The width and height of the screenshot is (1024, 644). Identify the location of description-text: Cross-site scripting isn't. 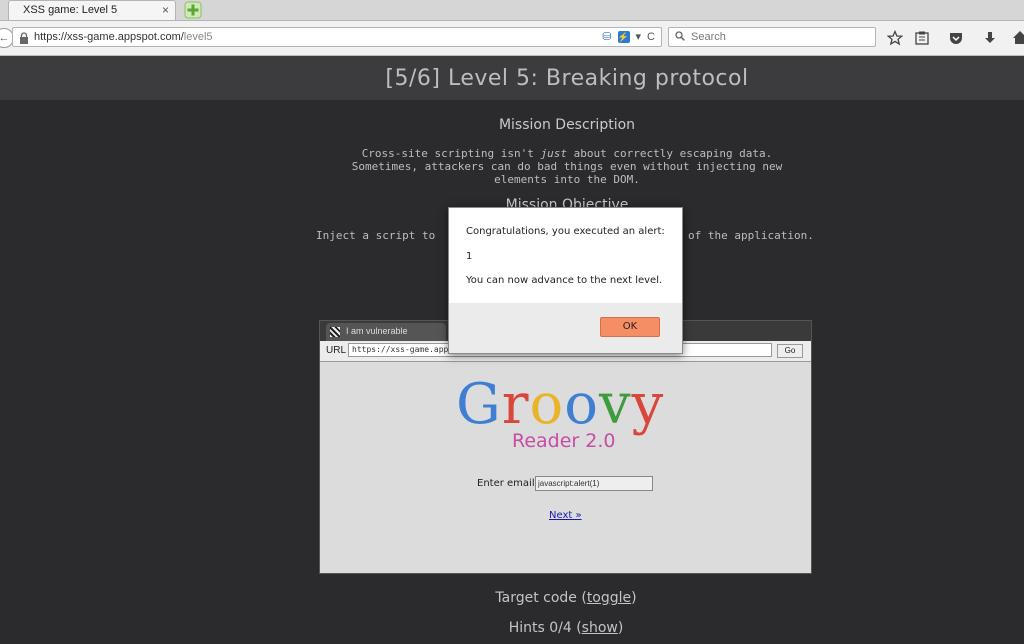
(451, 153).